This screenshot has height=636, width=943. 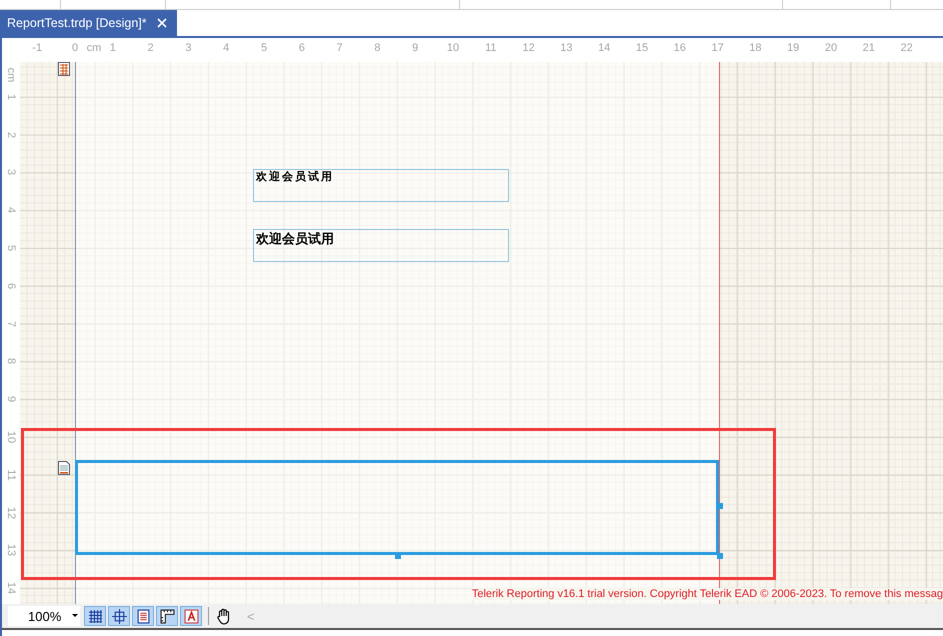 I want to click on ruler-label: 16, so click(x=680, y=48).